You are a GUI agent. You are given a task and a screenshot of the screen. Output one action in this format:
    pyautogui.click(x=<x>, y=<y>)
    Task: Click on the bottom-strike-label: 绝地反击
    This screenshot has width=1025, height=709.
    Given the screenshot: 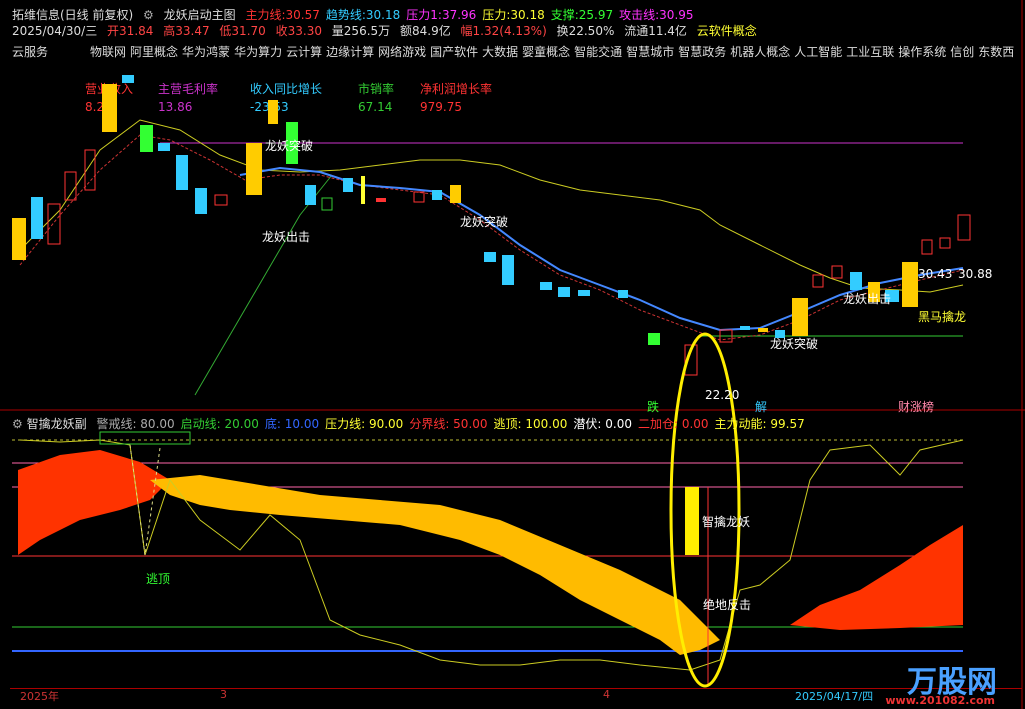 What is the action you would take?
    pyautogui.click(x=727, y=605)
    